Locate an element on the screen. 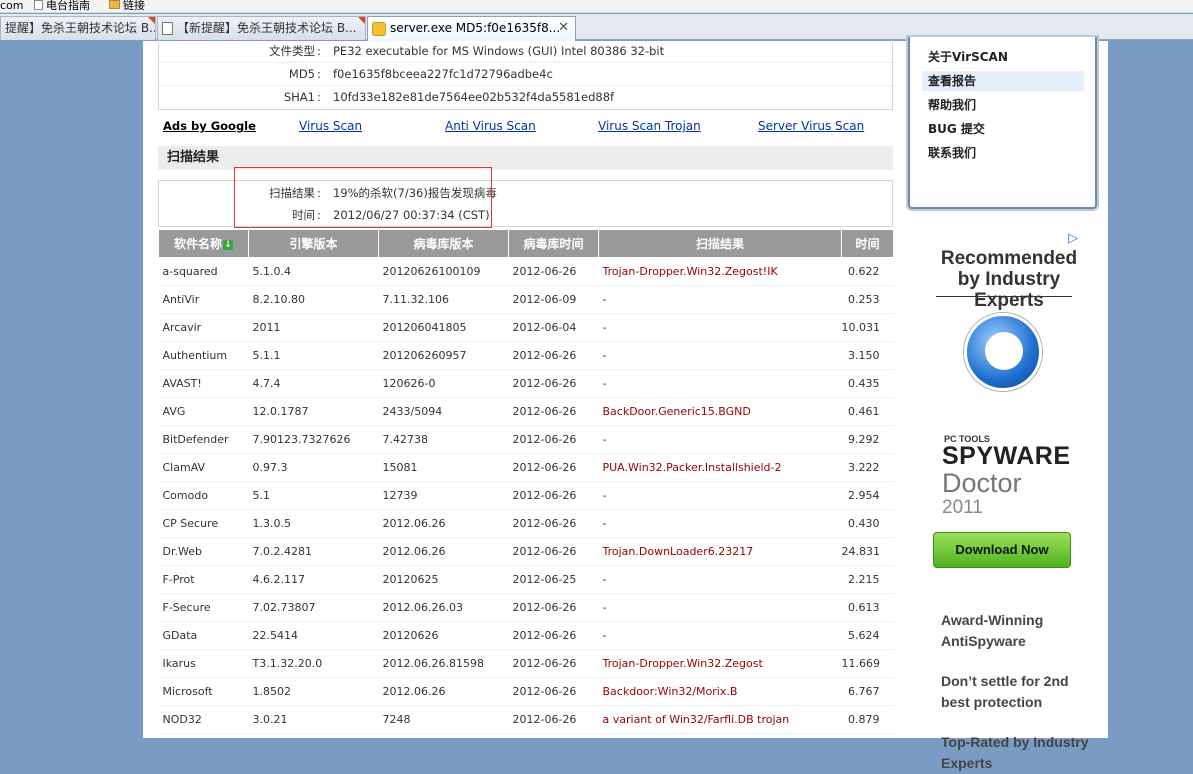 This screenshot has height=774, width=1193. cell-engine: 1.3.0.5 is located at coordinates (313, 523).